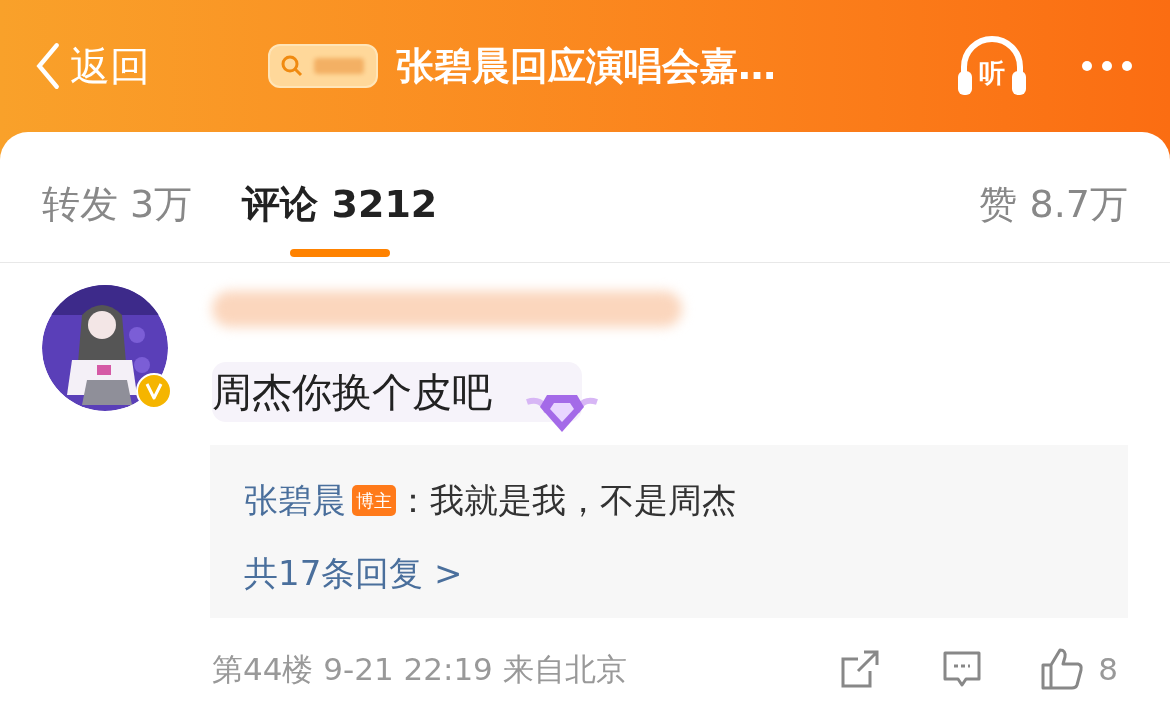 Image resolution: width=1170 pixels, height=715 pixels. I want to click on reply-text: ：我就是我，不是周杰, so click(566, 500).